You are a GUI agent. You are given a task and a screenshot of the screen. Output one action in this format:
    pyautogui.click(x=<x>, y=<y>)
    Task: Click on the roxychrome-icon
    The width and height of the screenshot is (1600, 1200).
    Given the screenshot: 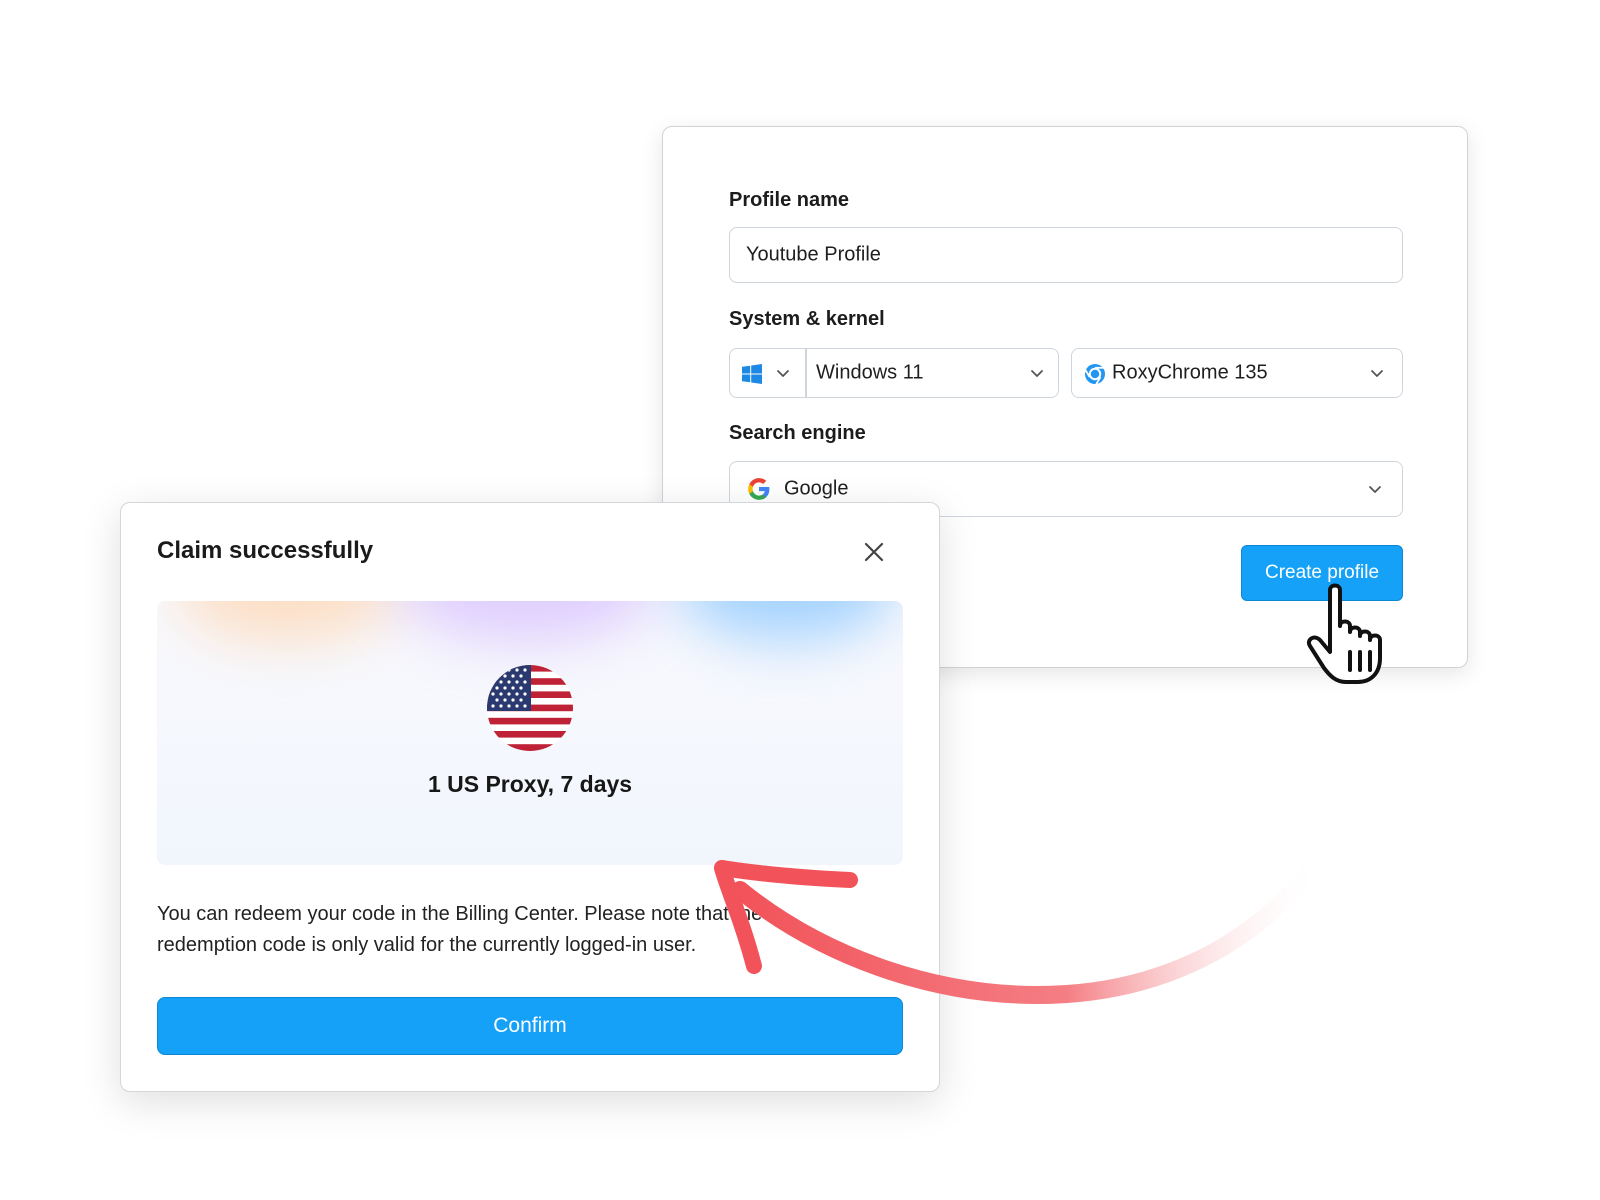 What is the action you would take?
    pyautogui.click(x=1095, y=374)
    